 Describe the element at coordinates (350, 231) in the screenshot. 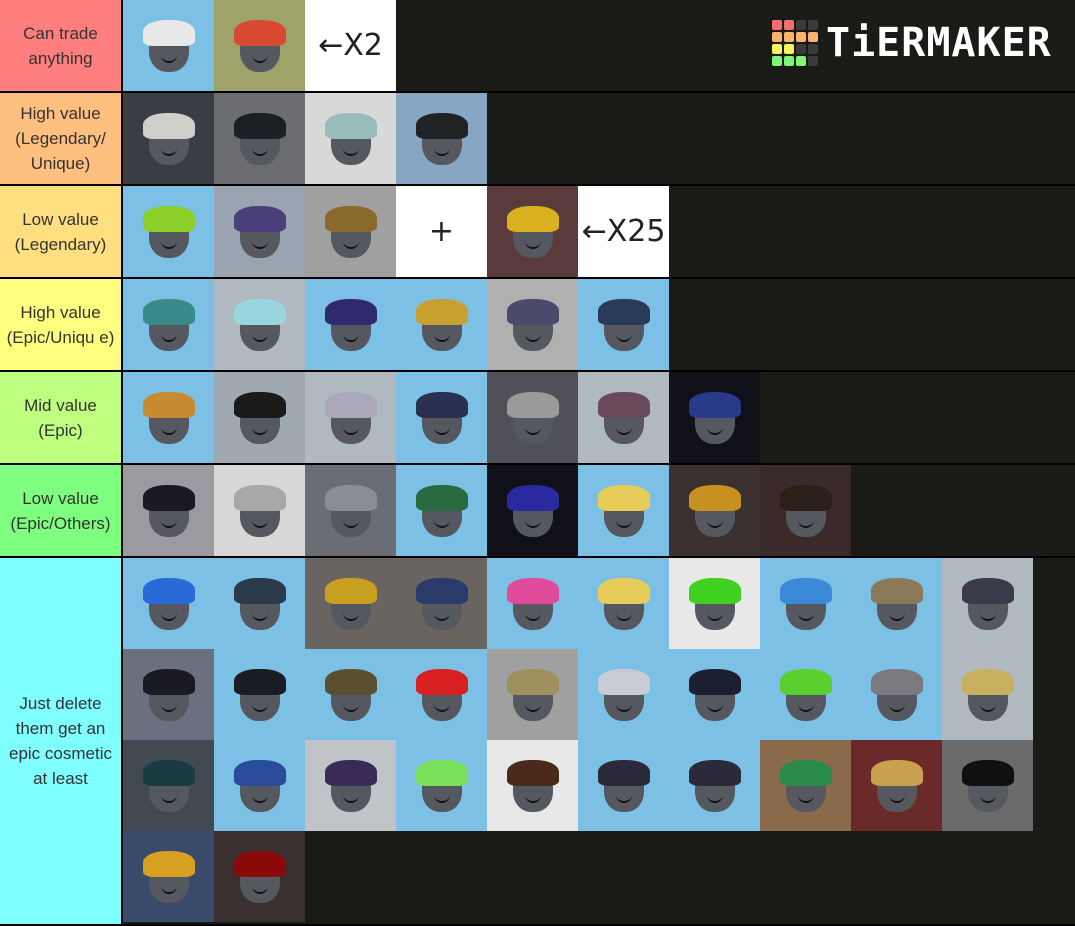

I see `tier-item-arrow` at that location.